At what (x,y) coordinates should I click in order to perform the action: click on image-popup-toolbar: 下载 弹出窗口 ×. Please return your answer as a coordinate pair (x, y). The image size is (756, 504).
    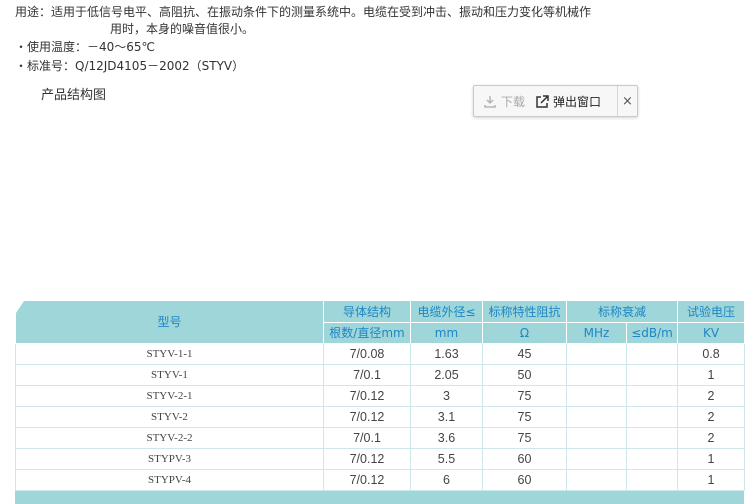
    Looking at the image, I should click on (555, 101).